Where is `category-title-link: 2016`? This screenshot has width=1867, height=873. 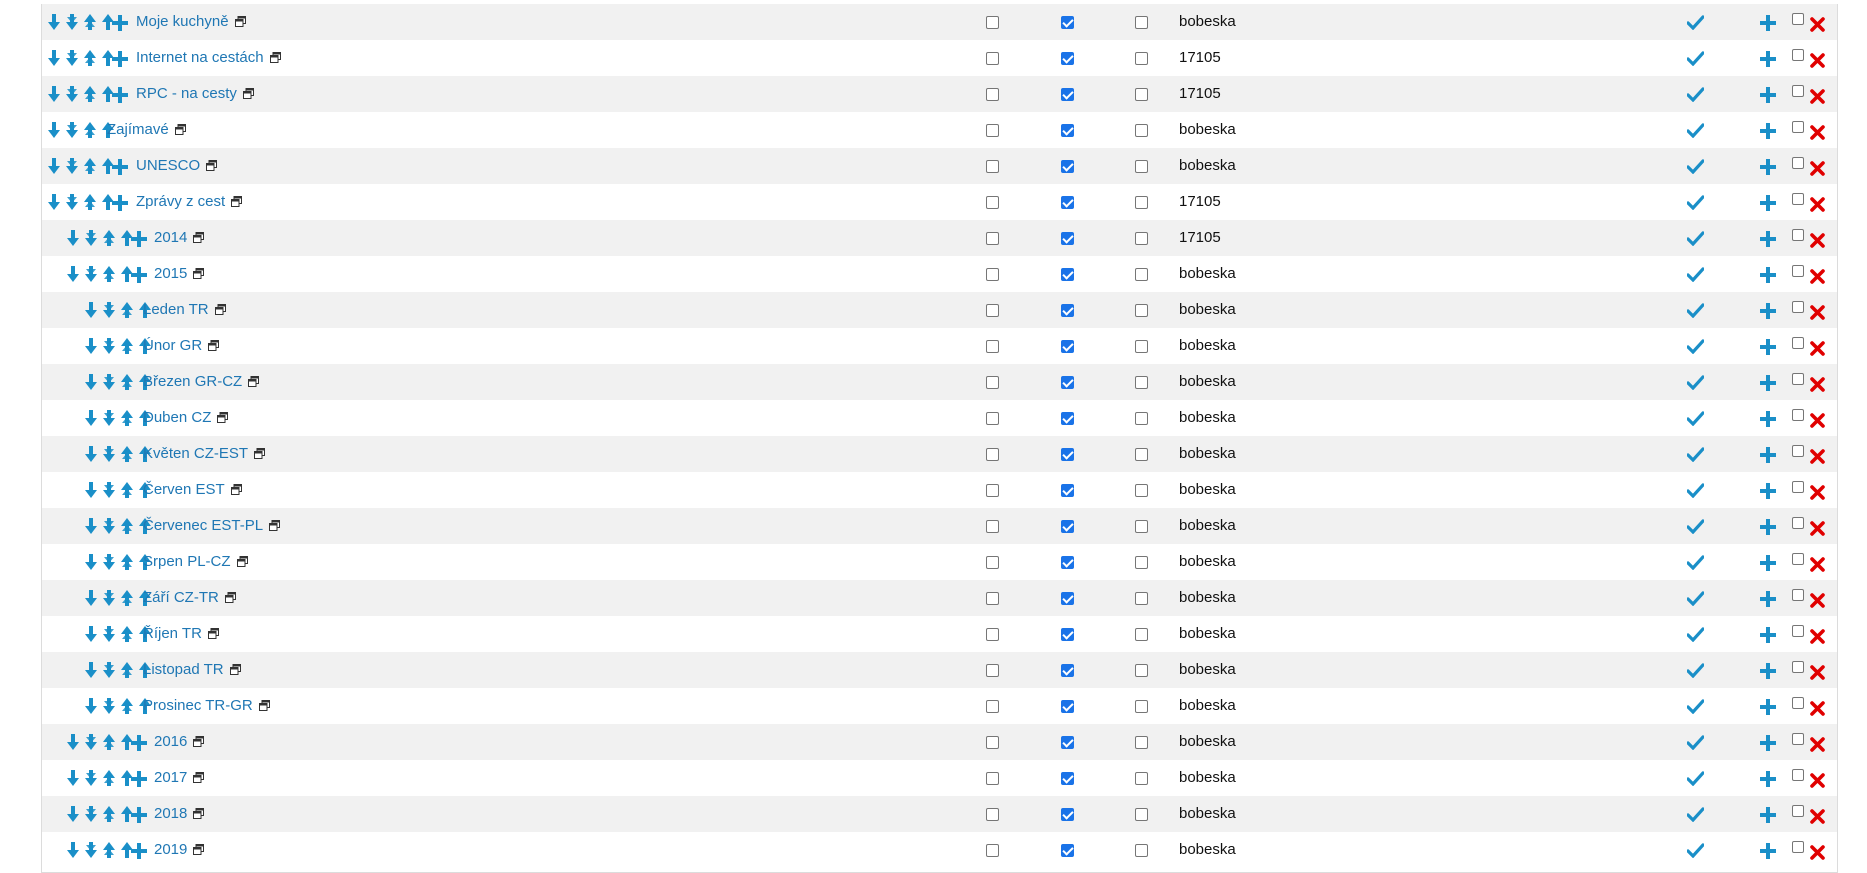 category-title-link: 2016 is located at coordinates (179, 742).